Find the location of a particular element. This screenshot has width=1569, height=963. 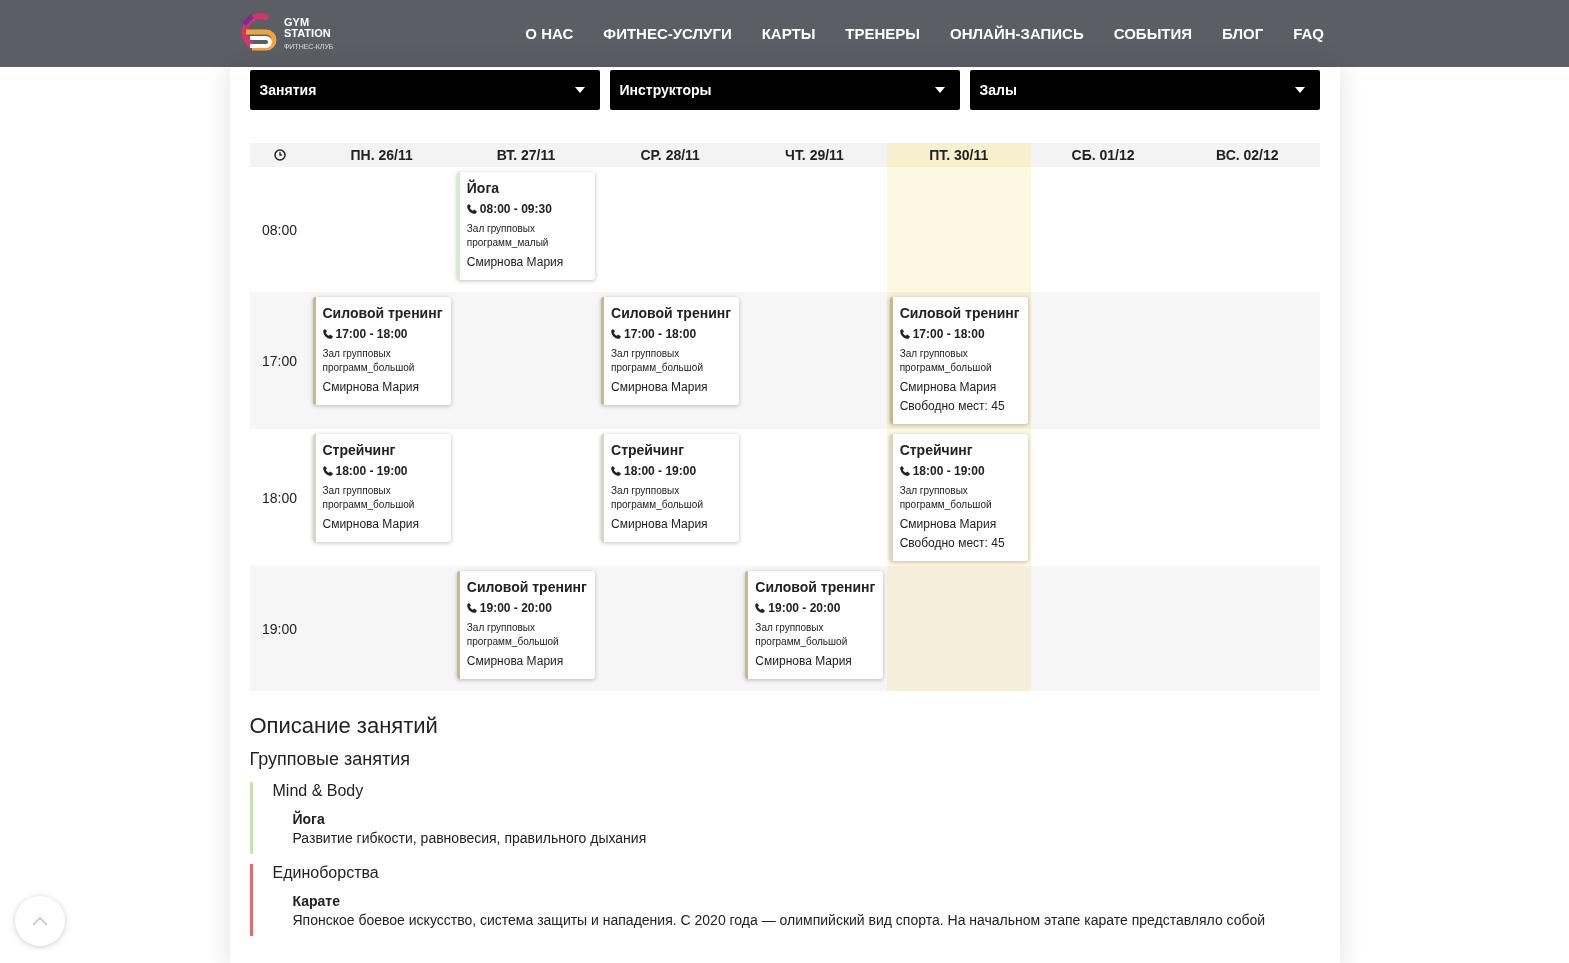

nav-link: FAQ is located at coordinates (1308, 33).